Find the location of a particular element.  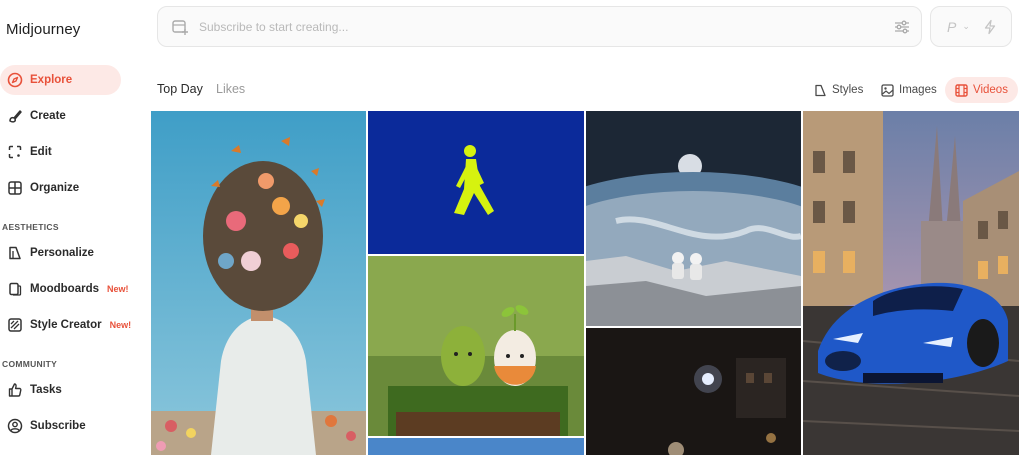

brush-icon is located at coordinates (14, 116).